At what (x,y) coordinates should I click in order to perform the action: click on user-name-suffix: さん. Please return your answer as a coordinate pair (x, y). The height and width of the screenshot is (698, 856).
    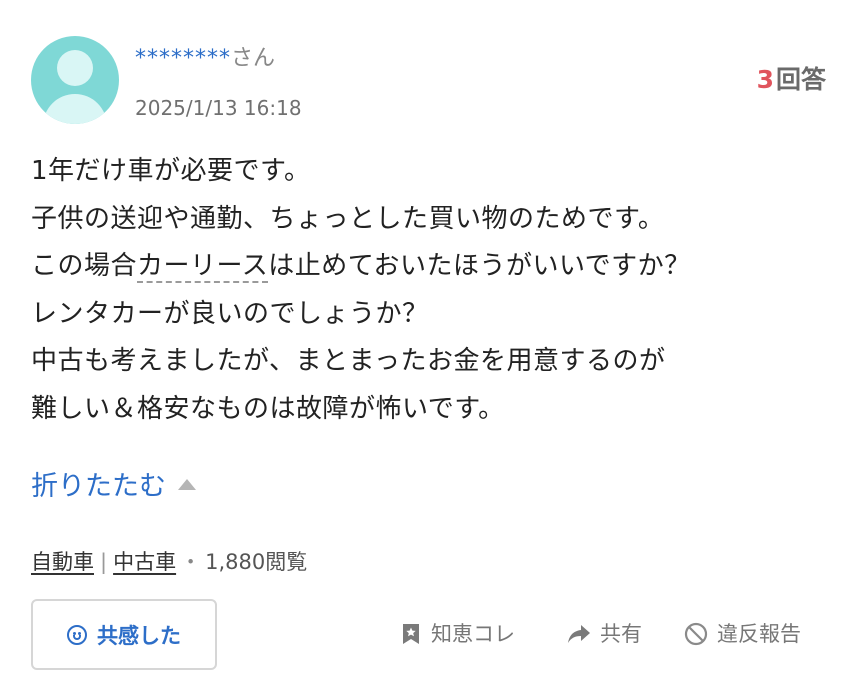
    Looking at the image, I should click on (253, 58).